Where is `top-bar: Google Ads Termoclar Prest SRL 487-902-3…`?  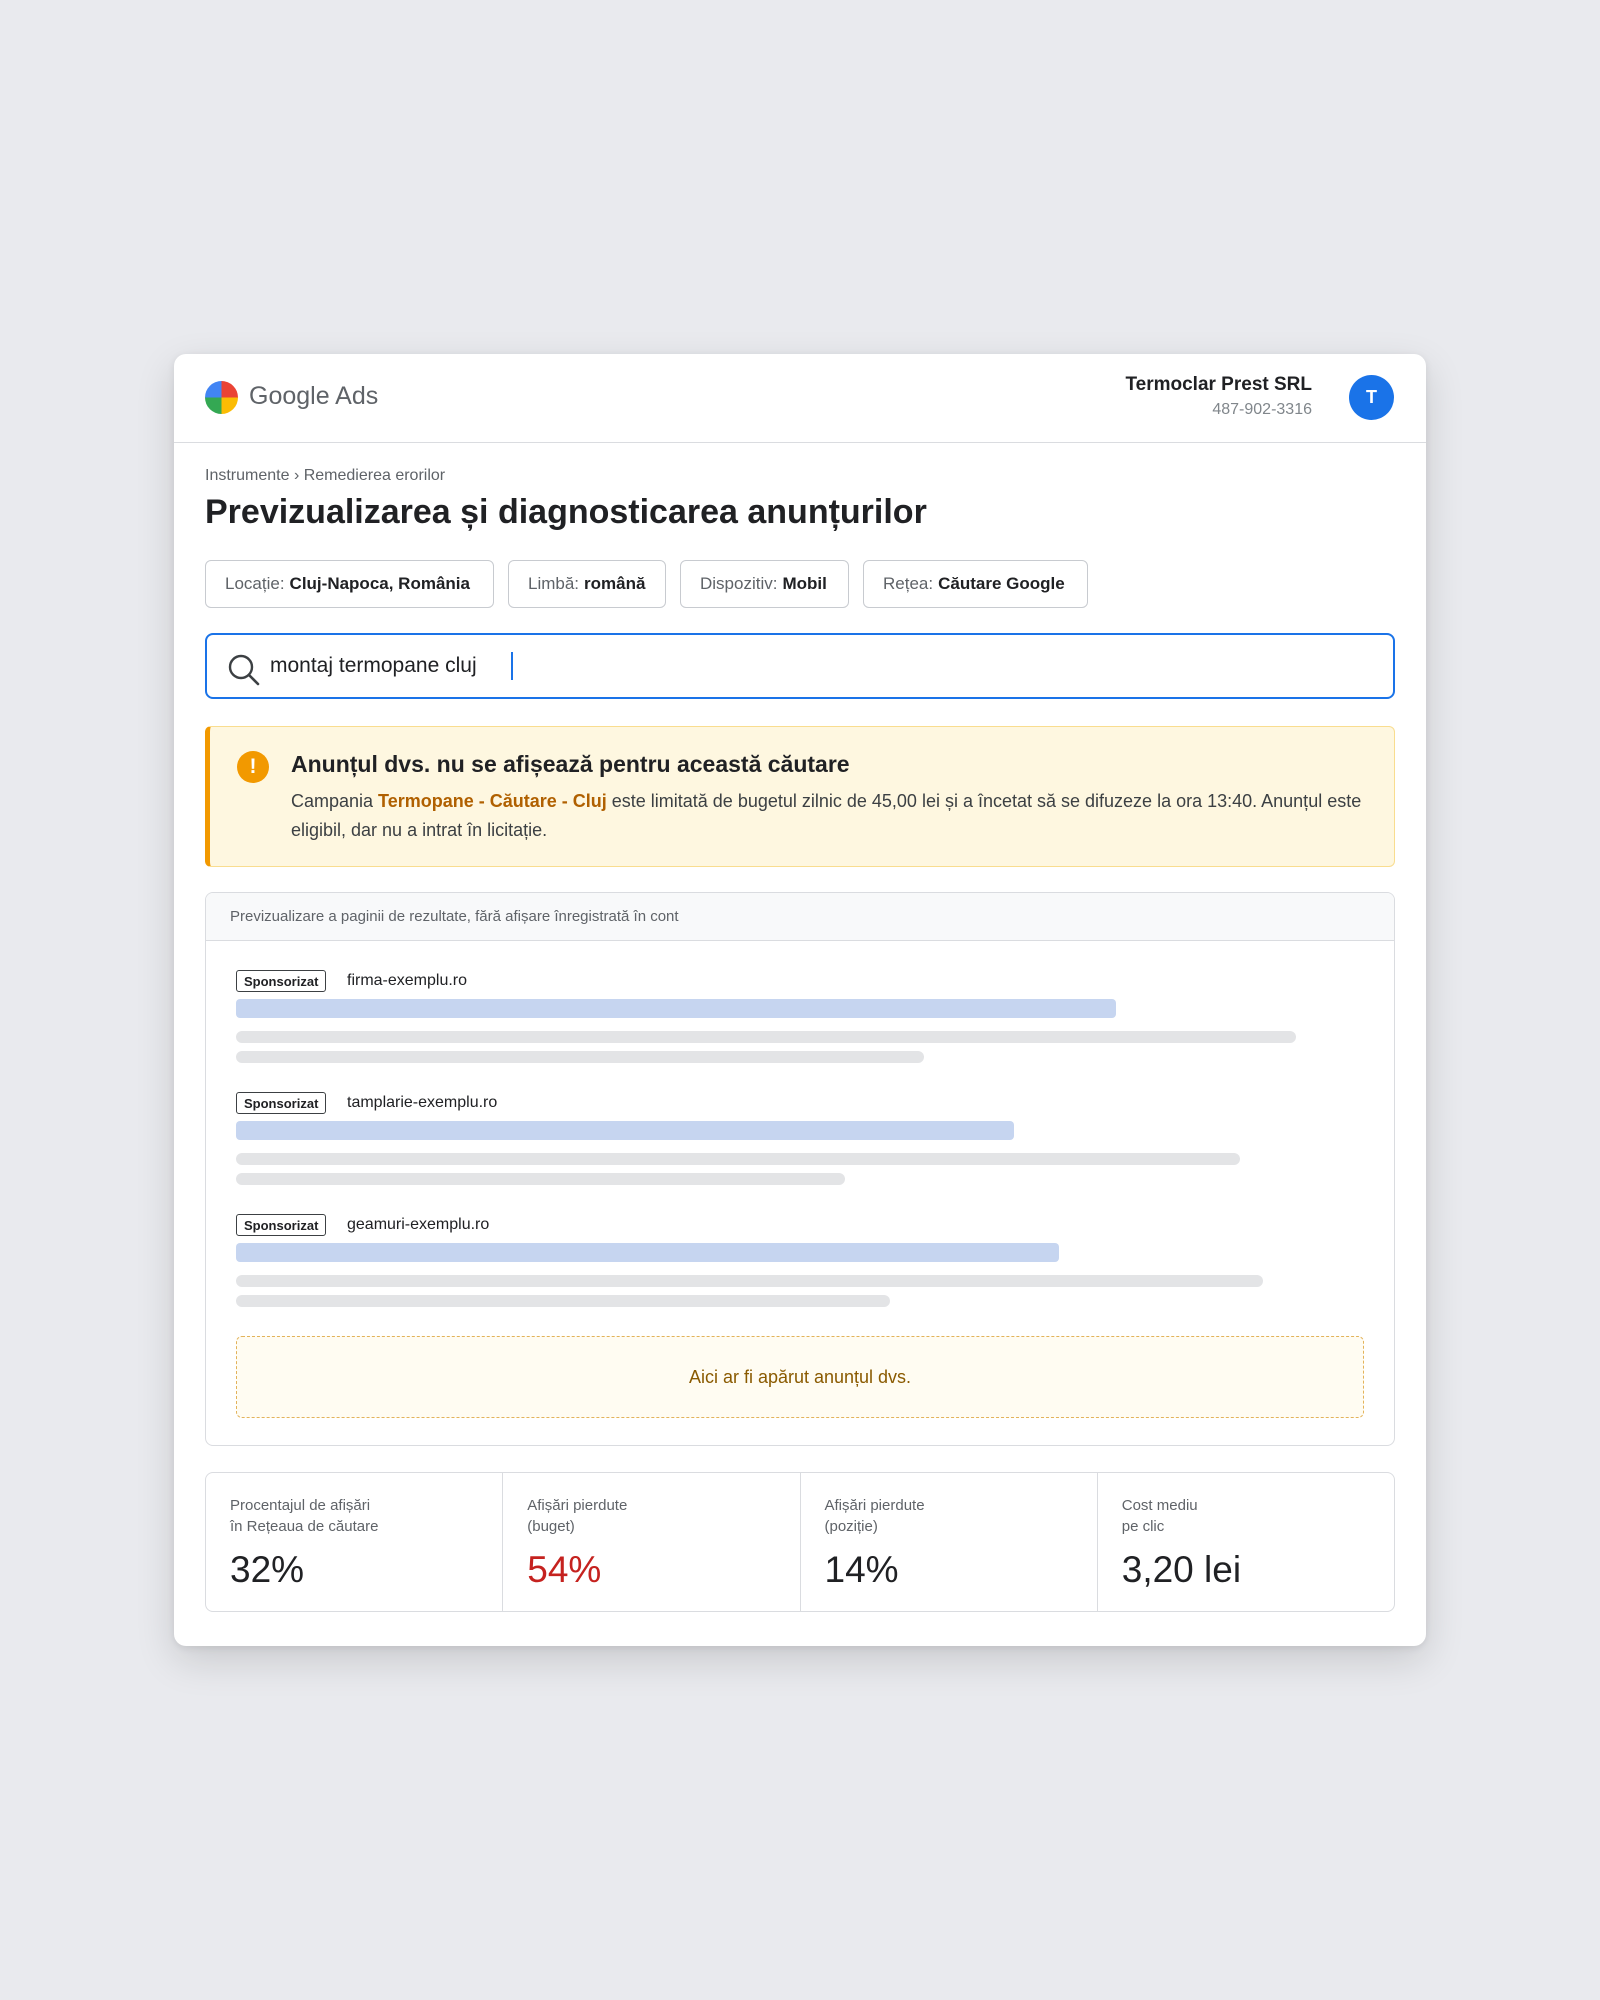 top-bar: Google Ads Termoclar Prest SRL 487-902-3… is located at coordinates (800, 398).